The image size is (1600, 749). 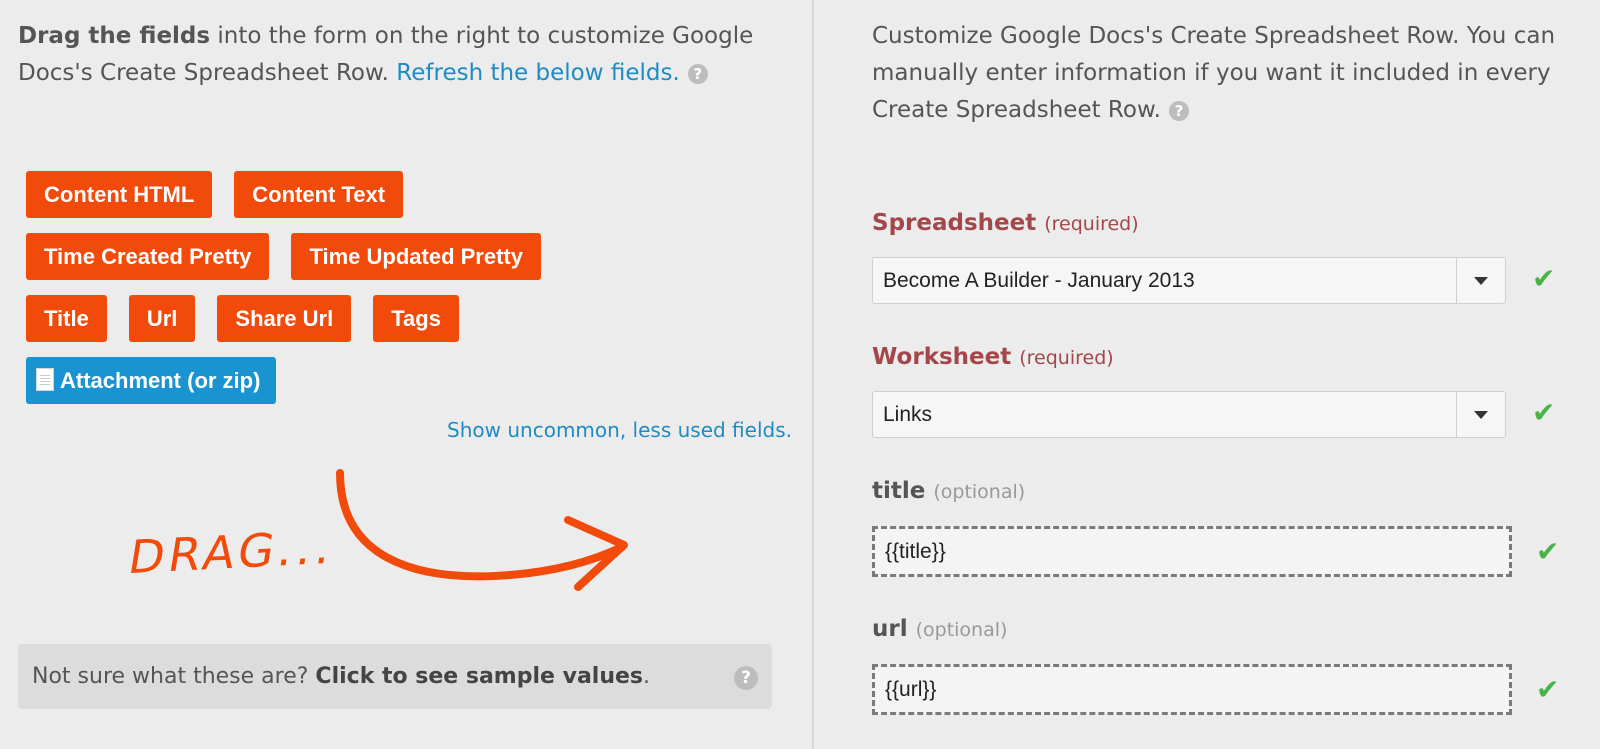 I want to click on field-pill-url: Url, so click(x=162, y=318).